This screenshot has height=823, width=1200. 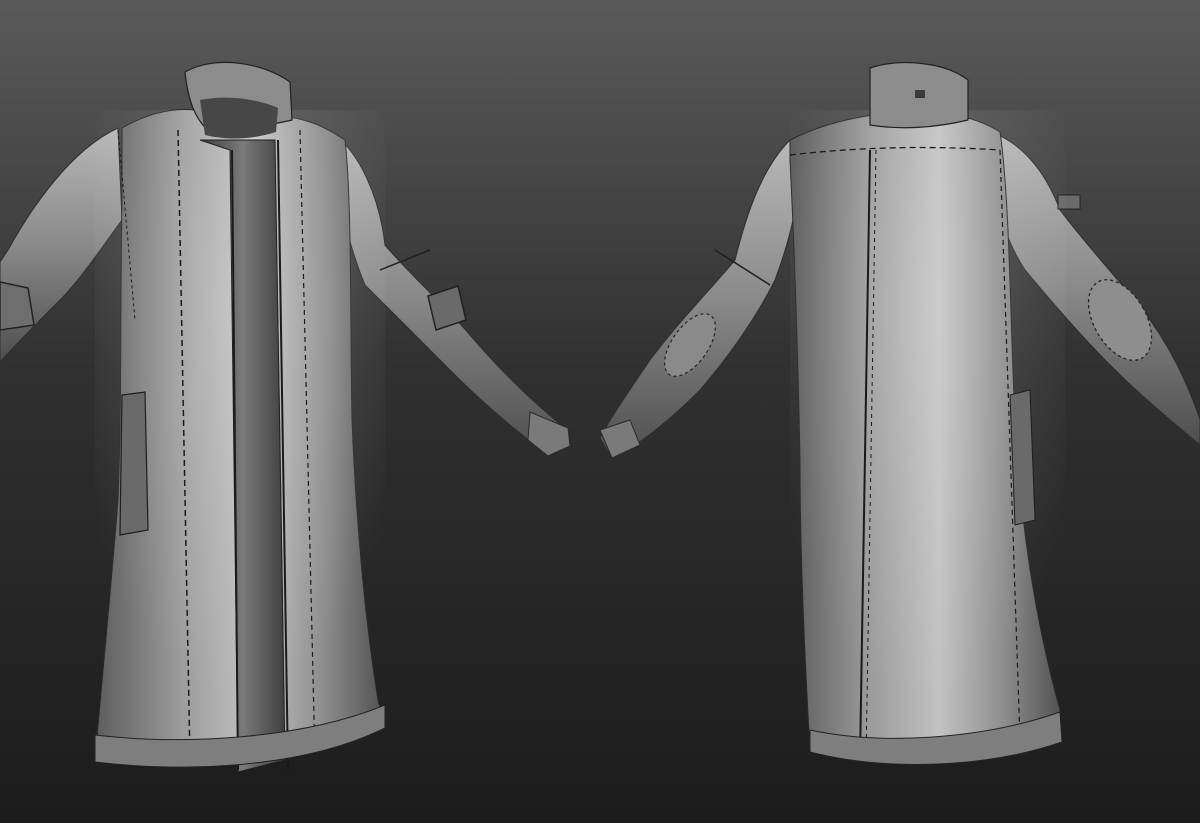 What do you see at coordinates (1022, 457) in the screenshot?
I see `back-pocket` at bounding box center [1022, 457].